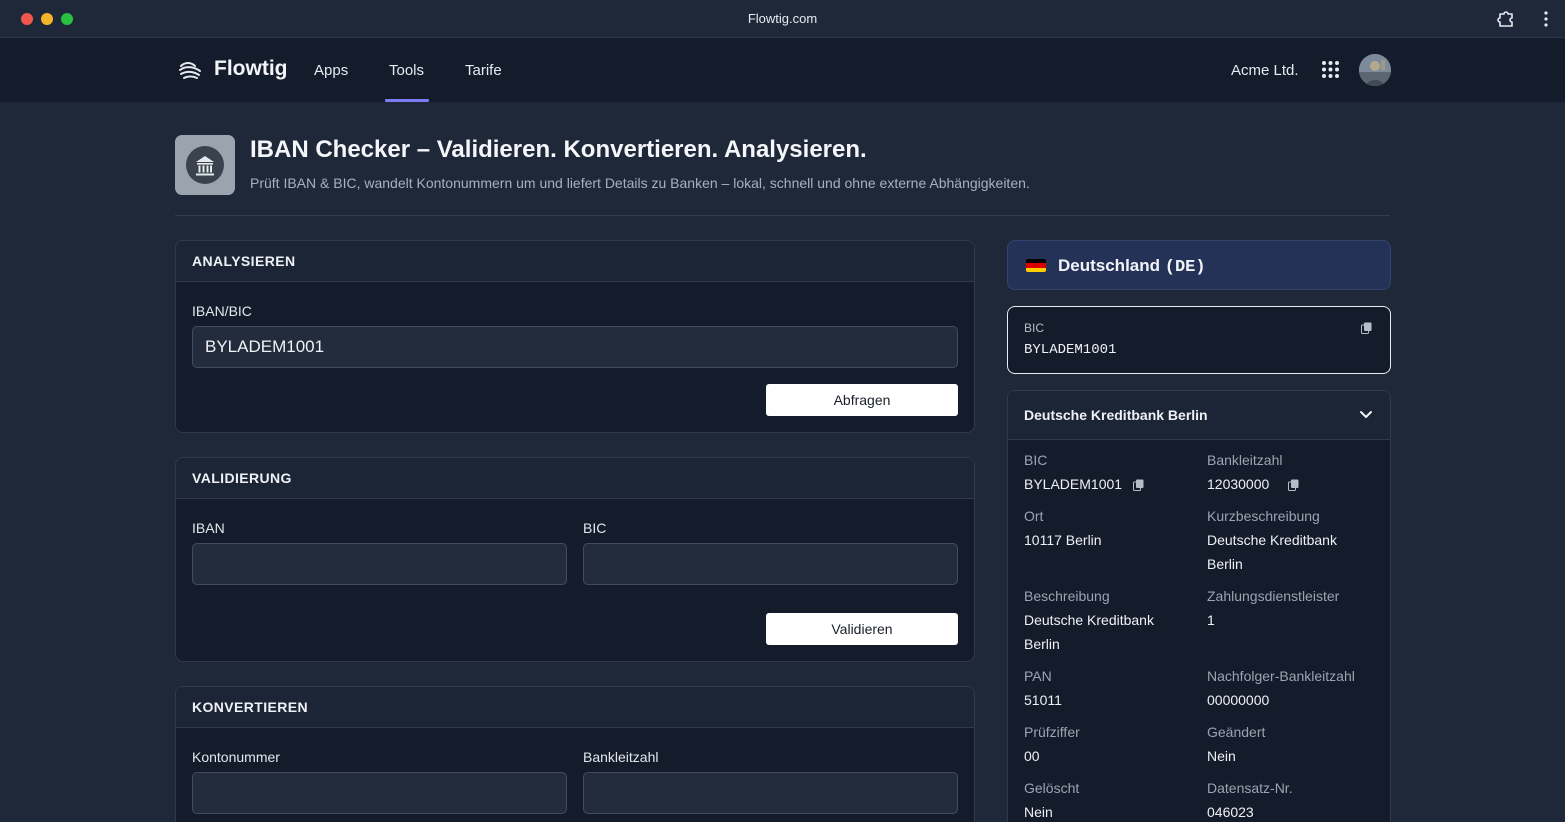  Describe the element at coordinates (1034, 328) in the screenshot. I see `bic-card-label: BIC` at that location.